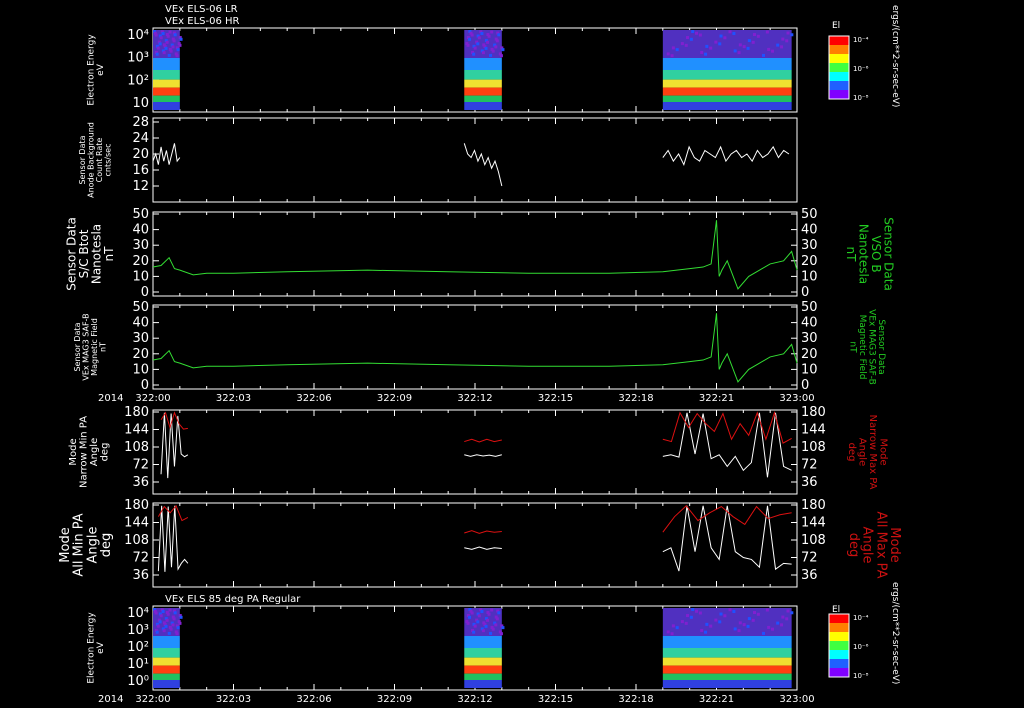 This screenshot has height=708, width=1024. I want to click on pa_all-ytick-label: 72, so click(140, 558).